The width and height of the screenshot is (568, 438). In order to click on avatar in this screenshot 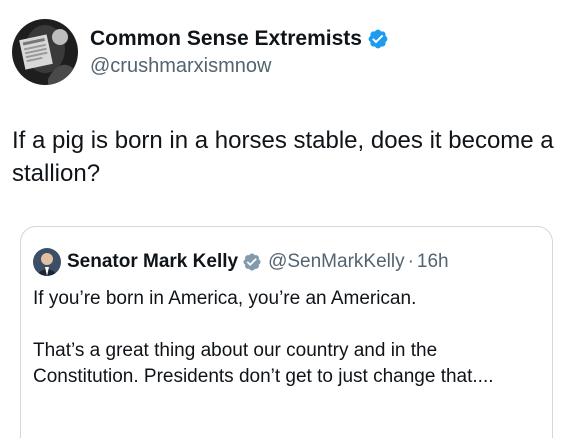, I will do `click(45, 52)`.